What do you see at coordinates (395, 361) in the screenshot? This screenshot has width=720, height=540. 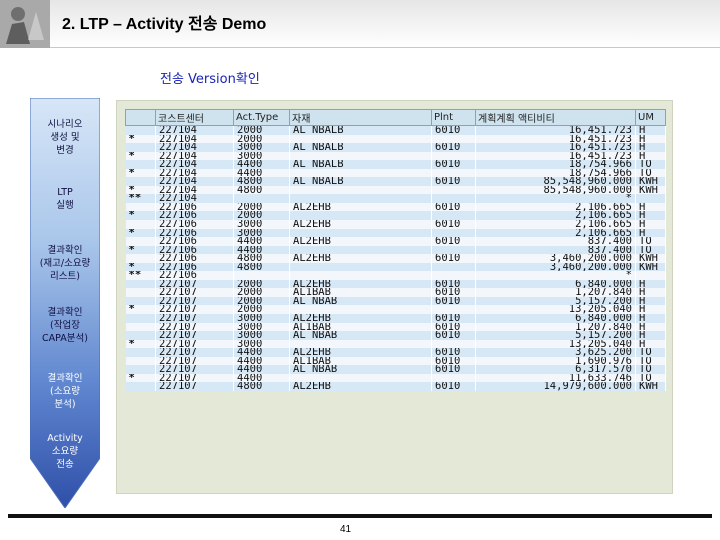 I see `table-row: 227107 4400 AL1BAB 6010 1,690.976 TO` at bounding box center [395, 361].